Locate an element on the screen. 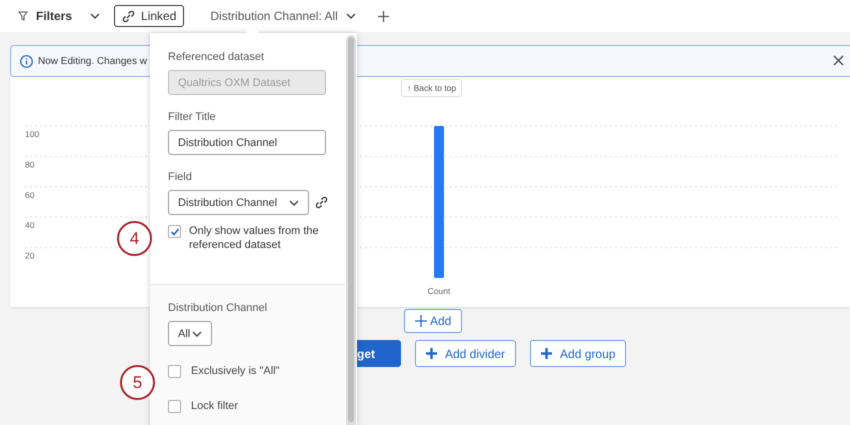 This screenshot has height=425, width=850. axis-label: 40 is located at coordinates (29, 225).